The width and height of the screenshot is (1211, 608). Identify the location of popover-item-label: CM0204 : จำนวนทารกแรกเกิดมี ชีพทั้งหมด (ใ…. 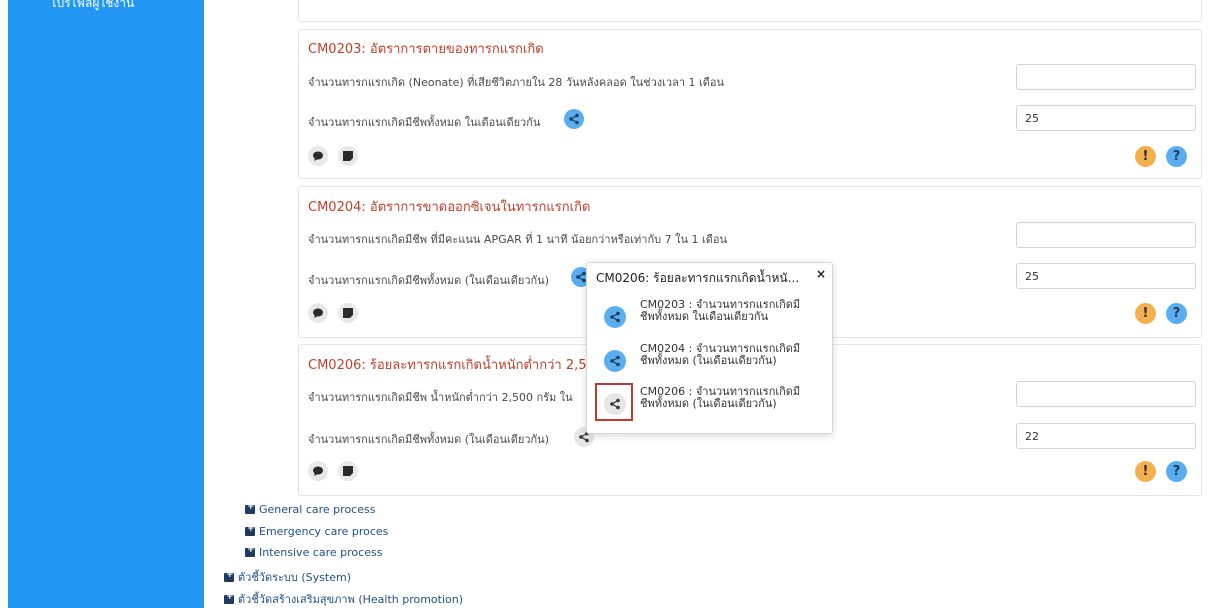
(730, 355).